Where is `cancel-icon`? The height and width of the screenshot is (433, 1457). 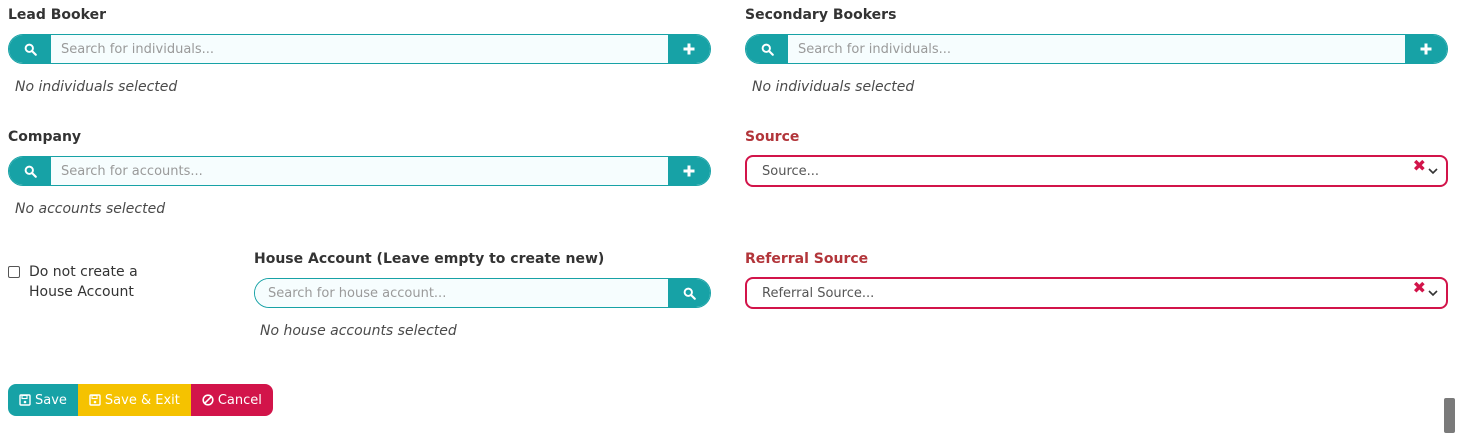
cancel-icon is located at coordinates (208, 400).